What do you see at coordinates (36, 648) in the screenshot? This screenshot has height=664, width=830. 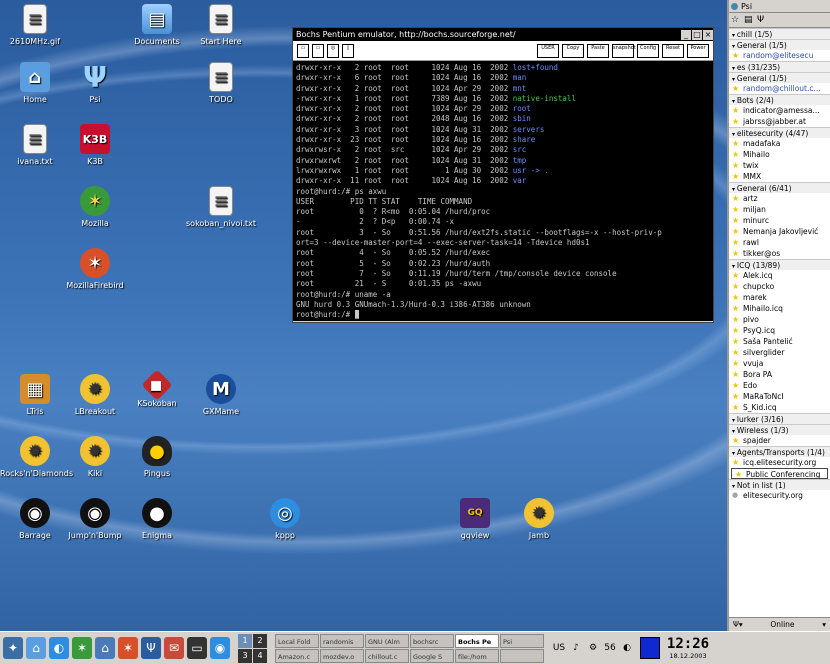 I see `launcher-home-icon: ⌂` at bounding box center [36, 648].